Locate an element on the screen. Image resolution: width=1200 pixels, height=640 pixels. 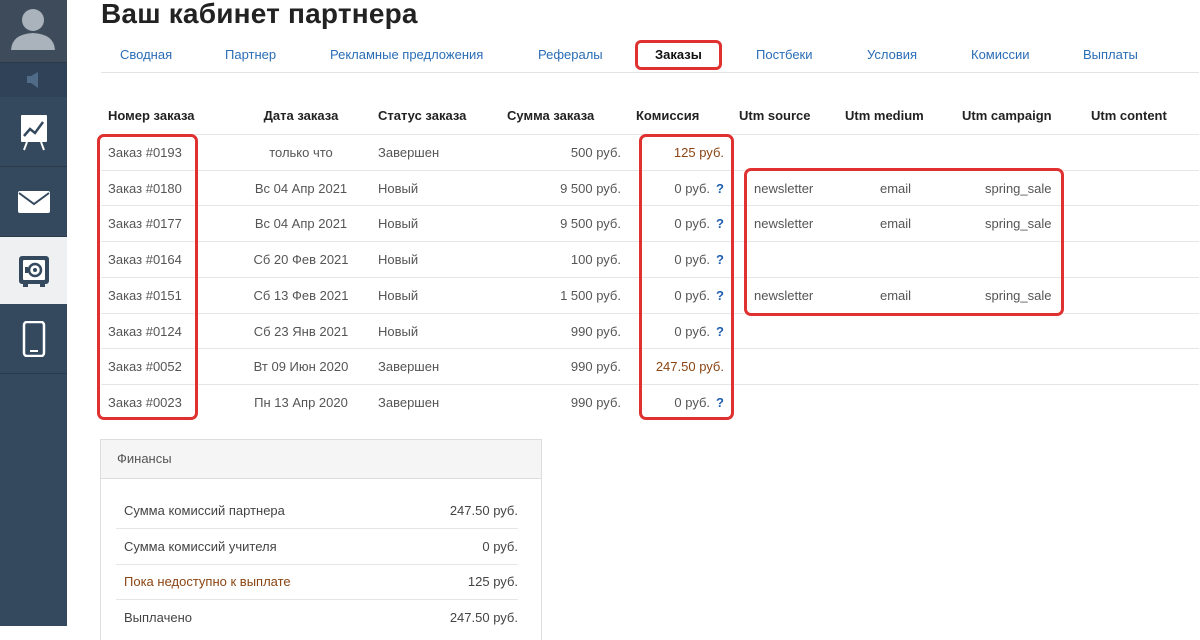
sidebar-item-messages is located at coordinates (33, 201).